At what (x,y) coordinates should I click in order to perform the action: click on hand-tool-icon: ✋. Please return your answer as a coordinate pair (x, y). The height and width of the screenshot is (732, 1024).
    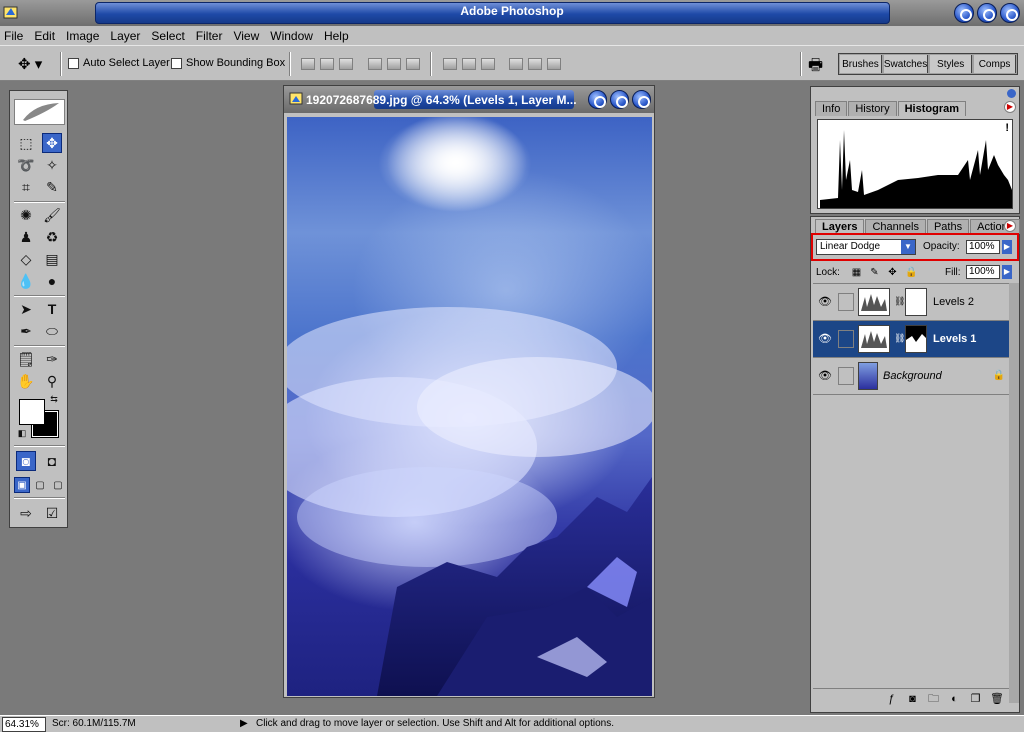
    Looking at the image, I should click on (26, 381).